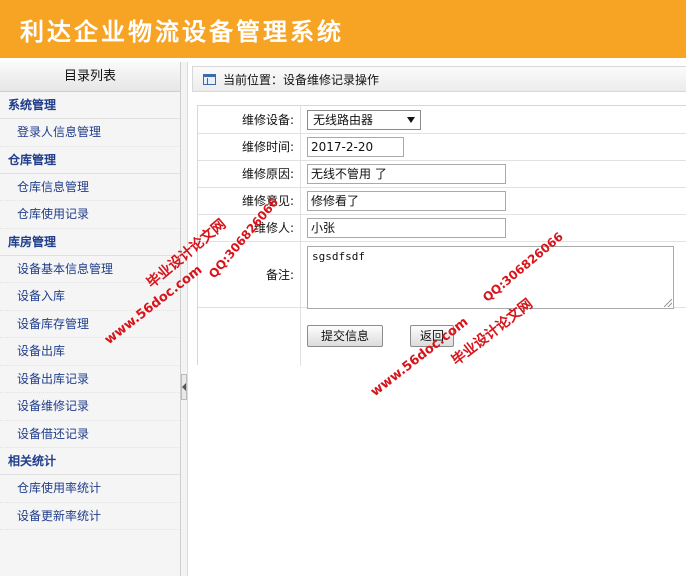 This screenshot has height=576, width=686. I want to click on app-title: 利达企业物流设备管理系统, so click(182, 31).